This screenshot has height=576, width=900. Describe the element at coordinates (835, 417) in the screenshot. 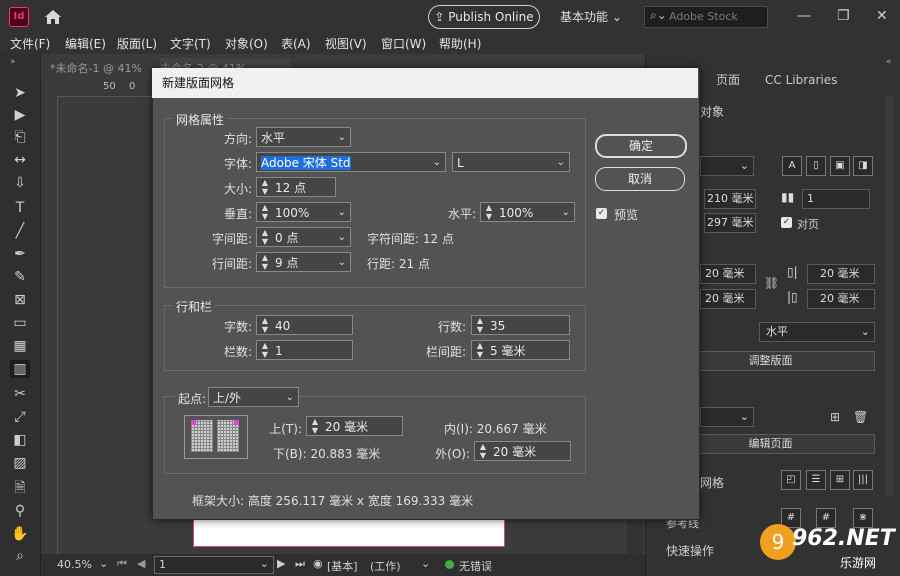

I see `add-page-icon: ⊞` at that location.